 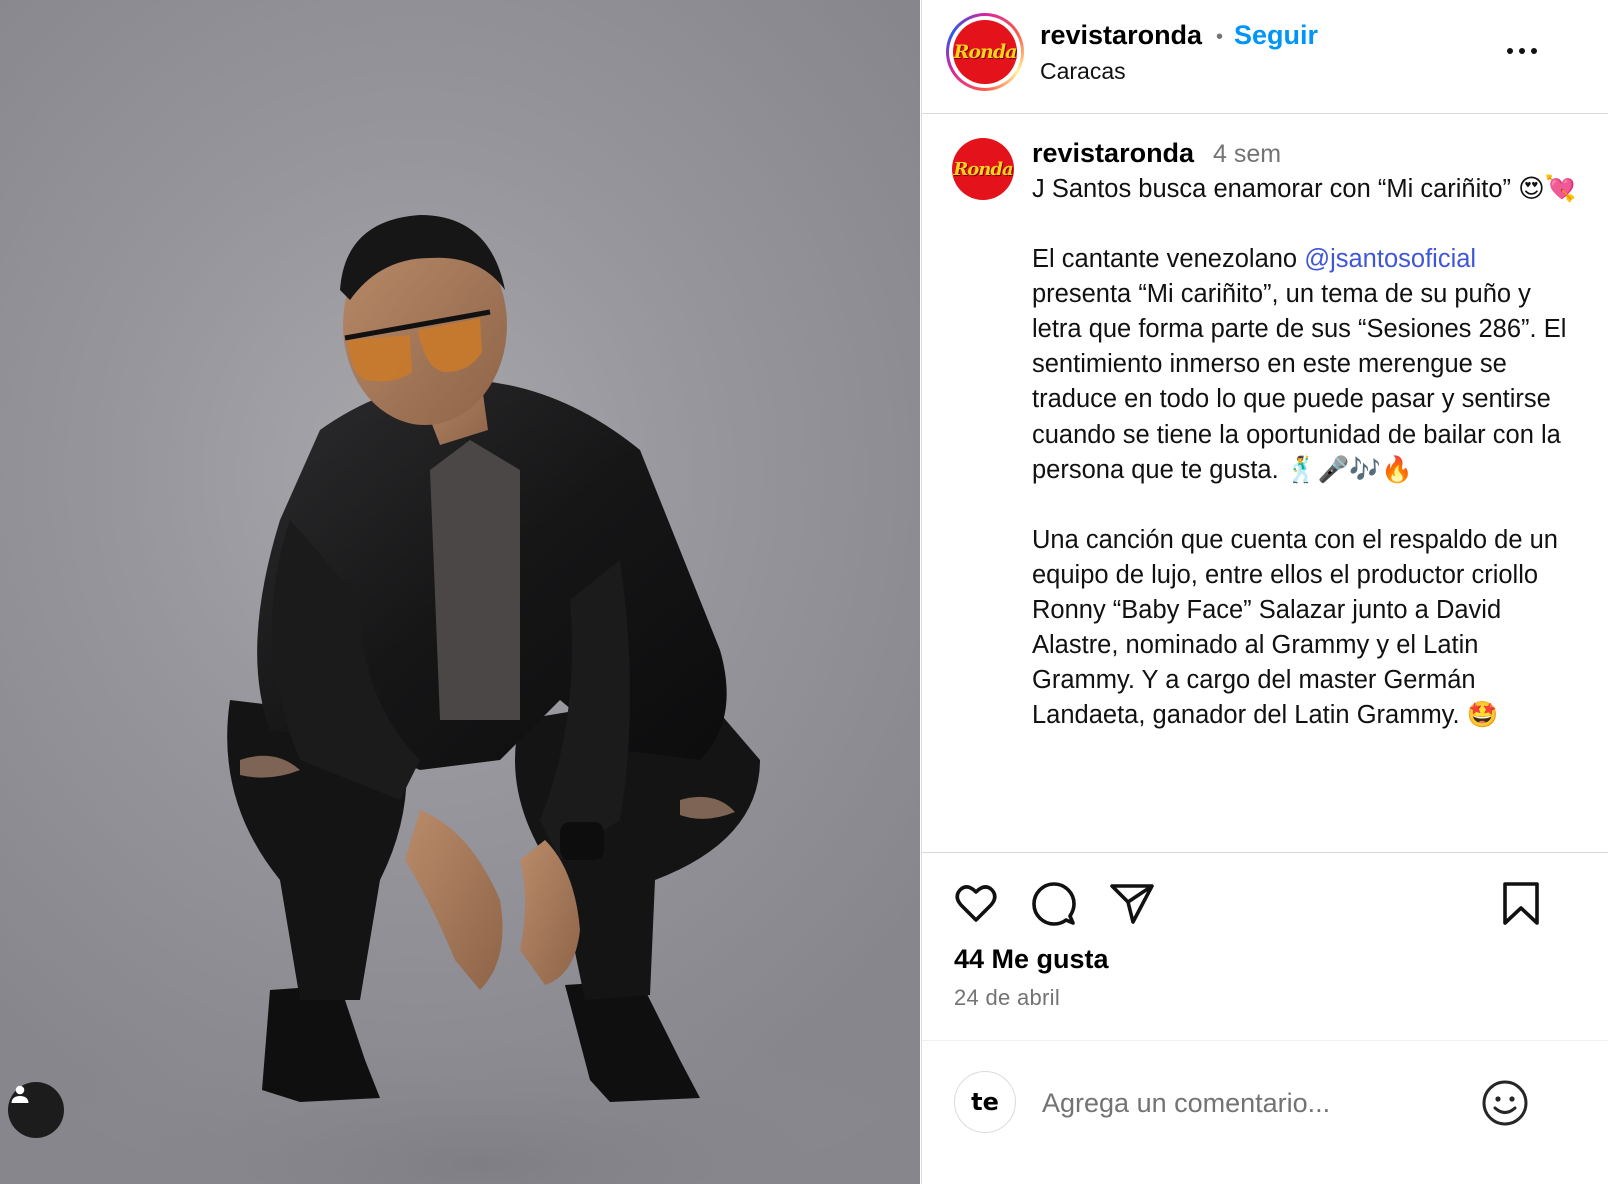 I want to click on ronda-logo: Ronda, so click(x=985, y=52).